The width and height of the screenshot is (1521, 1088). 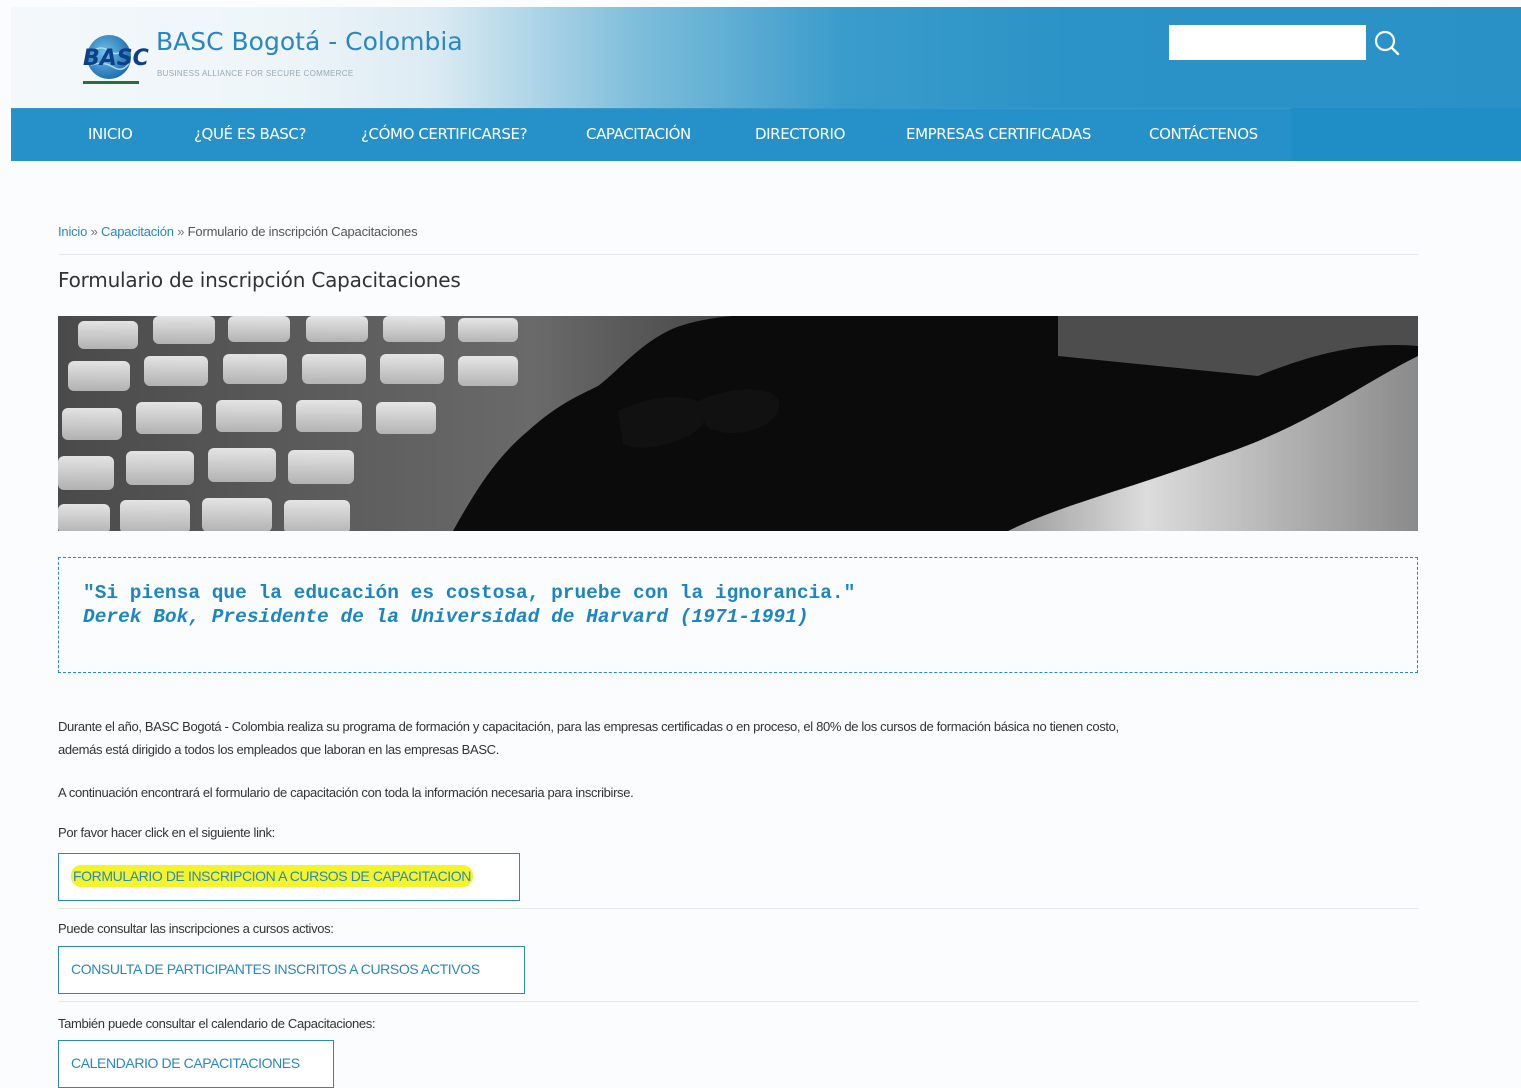 What do you see at coordinates (998, 134) in the screenshot?
I see `nav-item-empresas-certificadas: EMPRESAS CERTIFICADAS` at bounding box center [998, 134].